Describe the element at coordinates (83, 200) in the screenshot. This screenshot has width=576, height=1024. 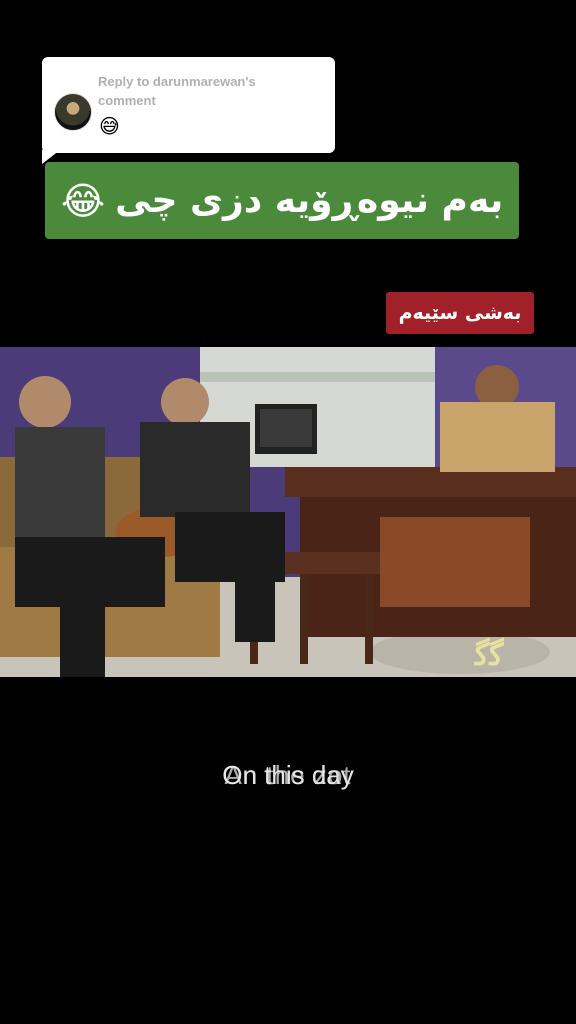
I see `laughing-emoji-icon: 😂` at that location.